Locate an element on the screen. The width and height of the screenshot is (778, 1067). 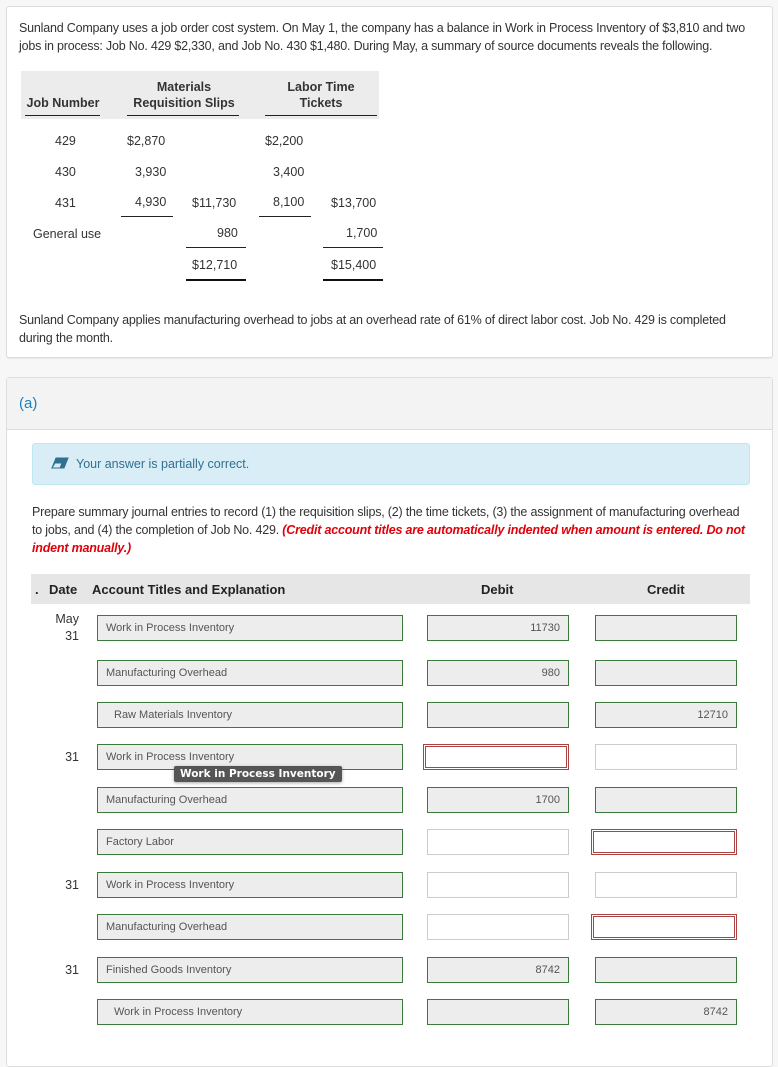
materials-amount: 4,930 is located at coordinates (151, 202).